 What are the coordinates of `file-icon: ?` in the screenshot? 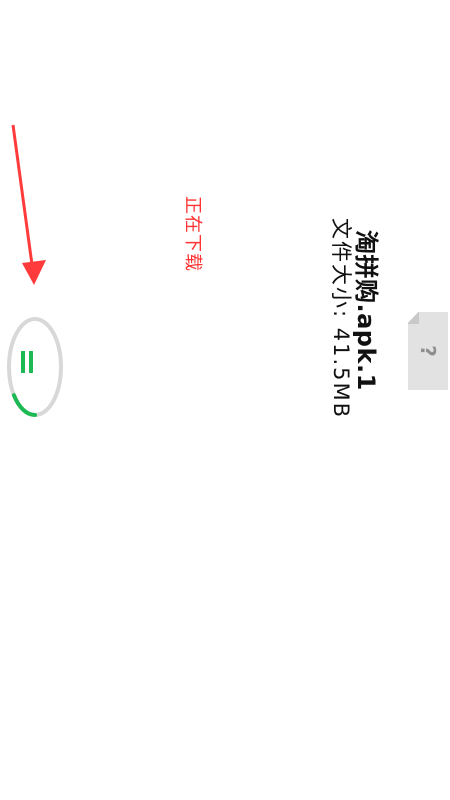 It's located at (428, 351).